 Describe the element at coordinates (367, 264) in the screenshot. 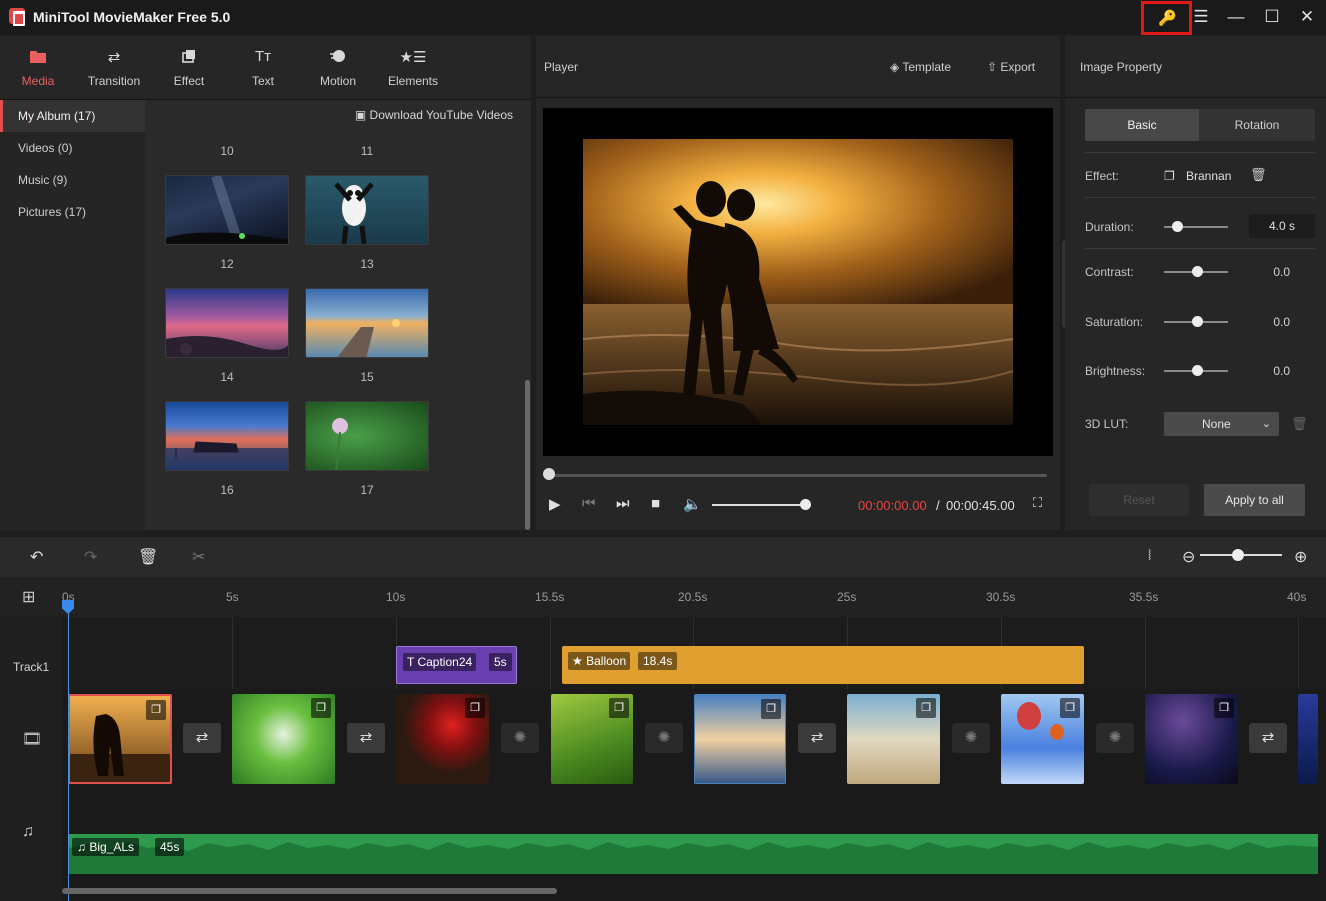

I see `media-number: 13` at that location.